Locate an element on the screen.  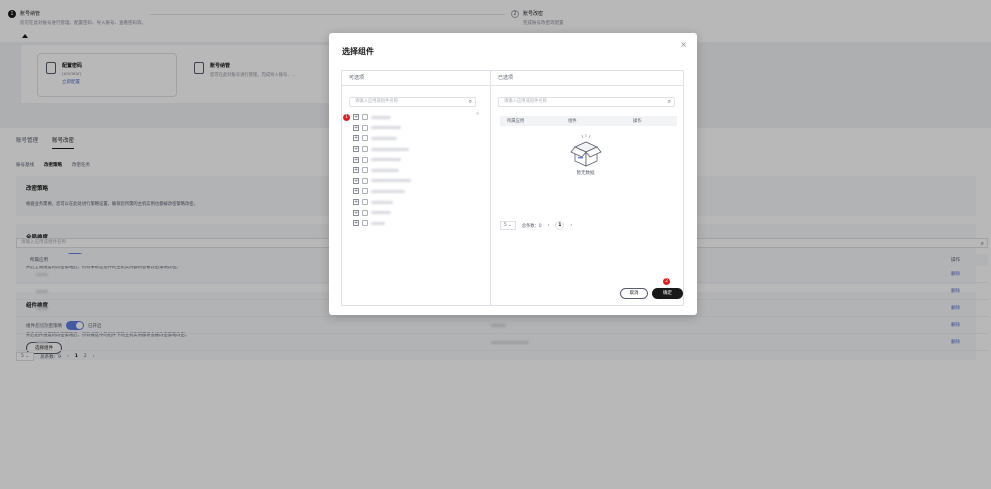
selected-pager: 5 ⌄ 总条数：0 ‹ 1 › is located at coordinates (536, 225).